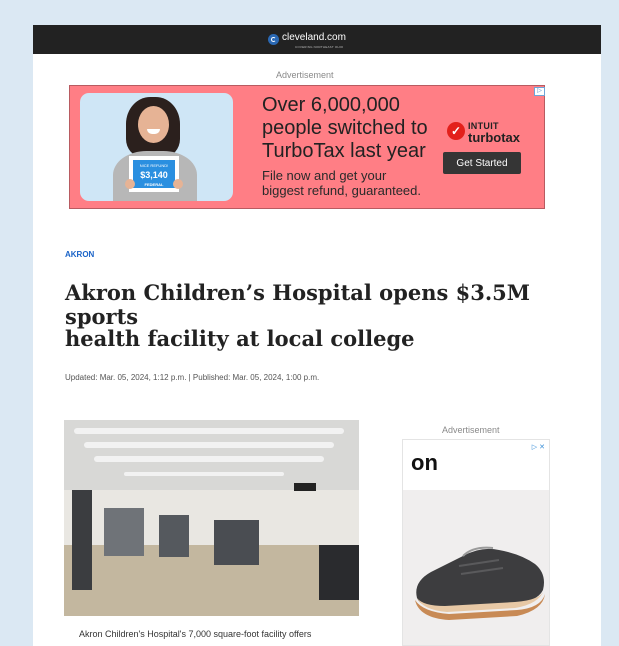  What do you see at coordinates (342, 190) in the screenshot?
I see `ad-subtext-line2: biggest refund, guaranteed.` at bounding box center [342, 190].